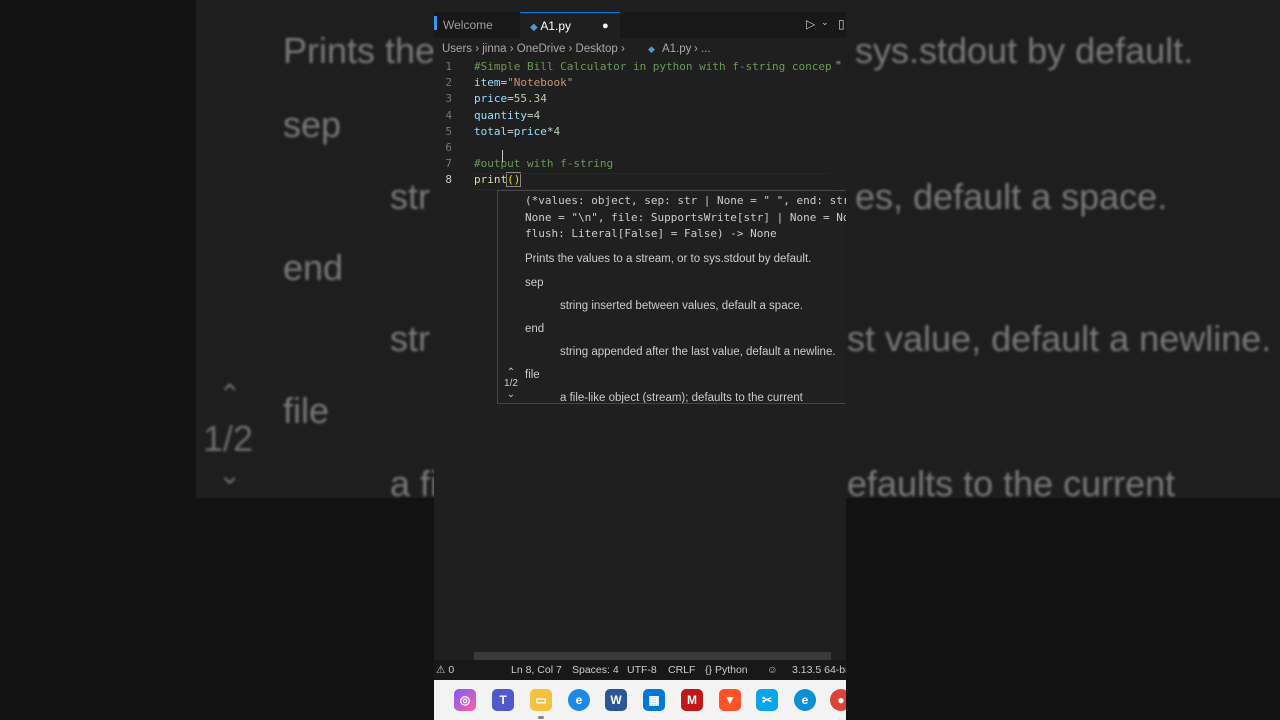 Image resolution: width=1280 pixels, height=720 pixels. What do you see at coordinates (511, 372) in the screenshot?
I see `chevron-up-icon: ⌃` at bounding box center [511, 372].